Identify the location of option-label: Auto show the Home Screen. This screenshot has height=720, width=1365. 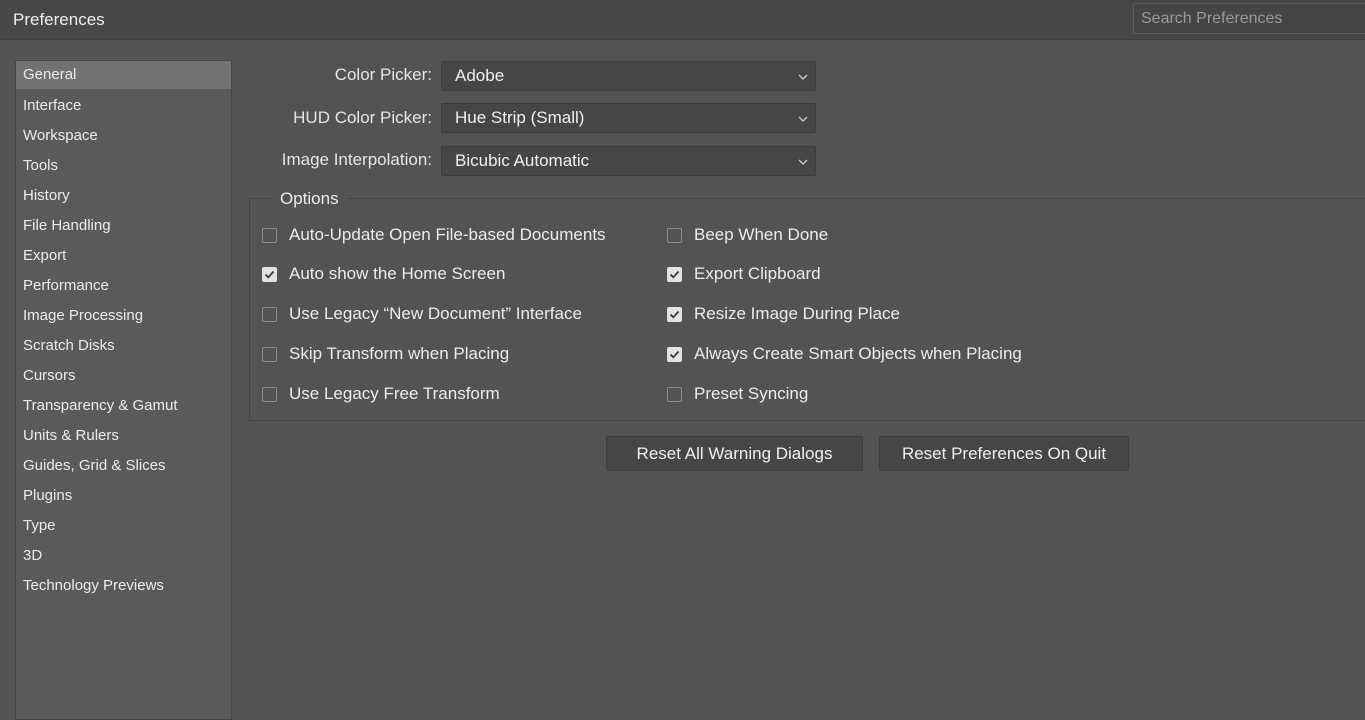
(397, 273).